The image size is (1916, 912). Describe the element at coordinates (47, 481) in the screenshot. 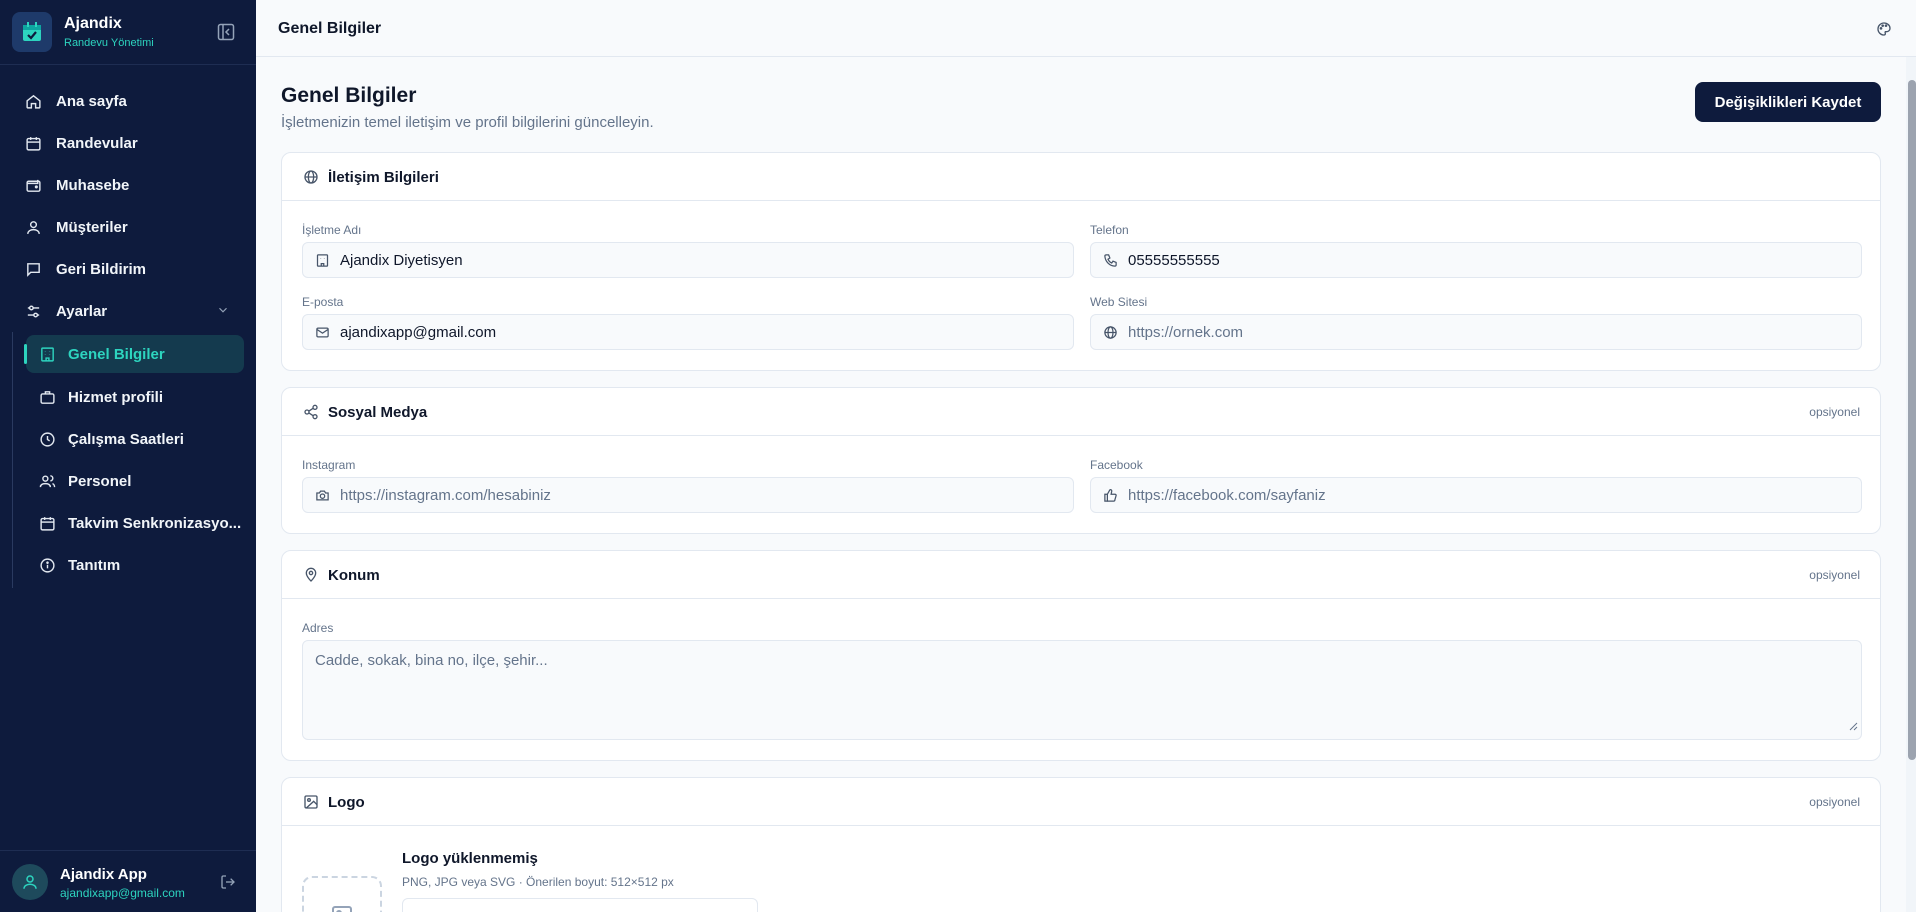

I see `users-icon` at that location.